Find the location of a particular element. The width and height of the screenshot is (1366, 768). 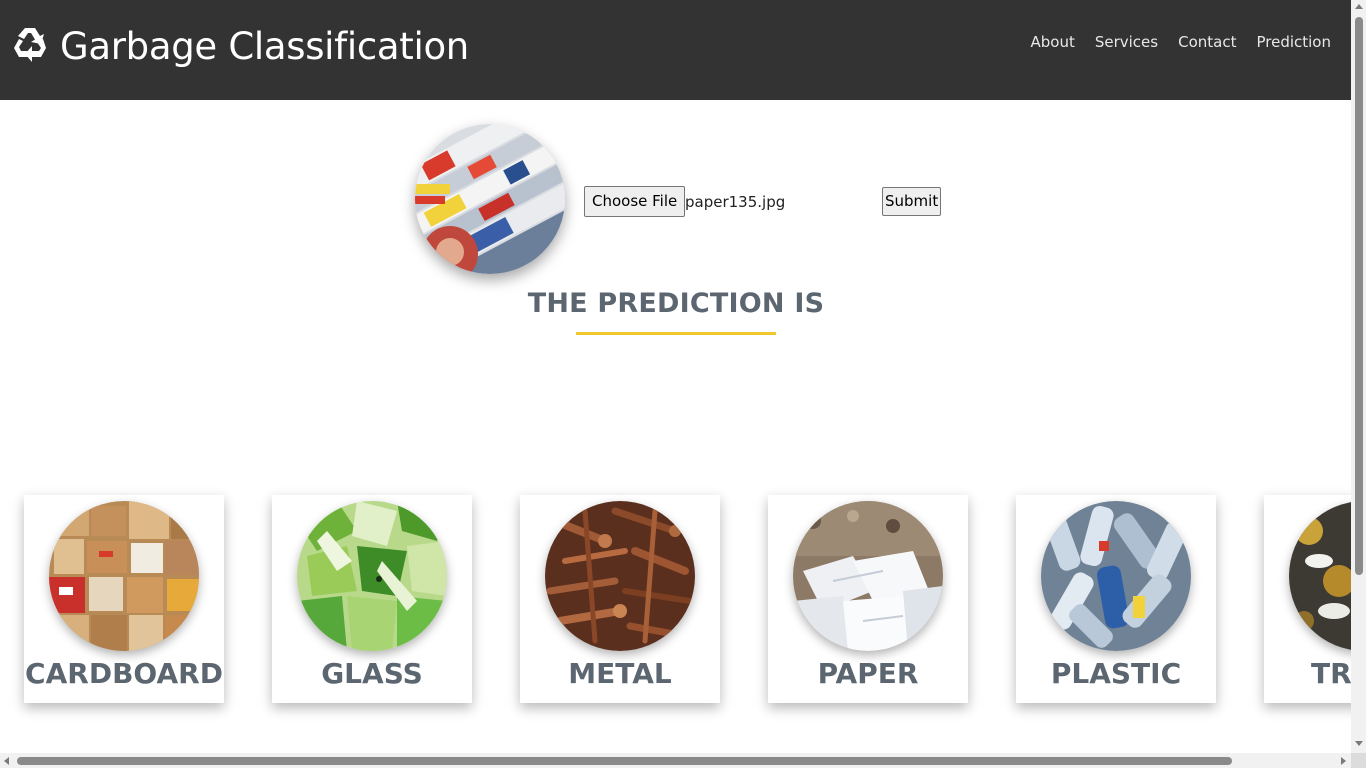

category-card-glass: GLASS is located at coordinates (372, 599).